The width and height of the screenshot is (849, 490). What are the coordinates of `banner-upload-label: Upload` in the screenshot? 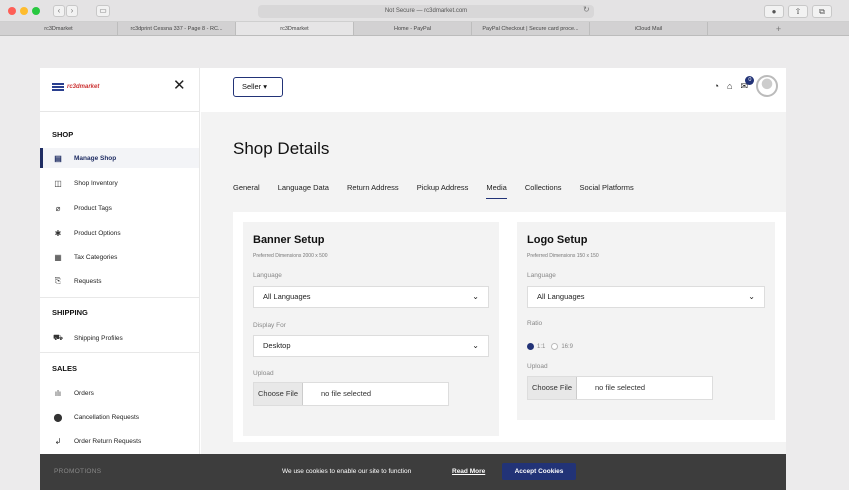 It's located at (263, 373).